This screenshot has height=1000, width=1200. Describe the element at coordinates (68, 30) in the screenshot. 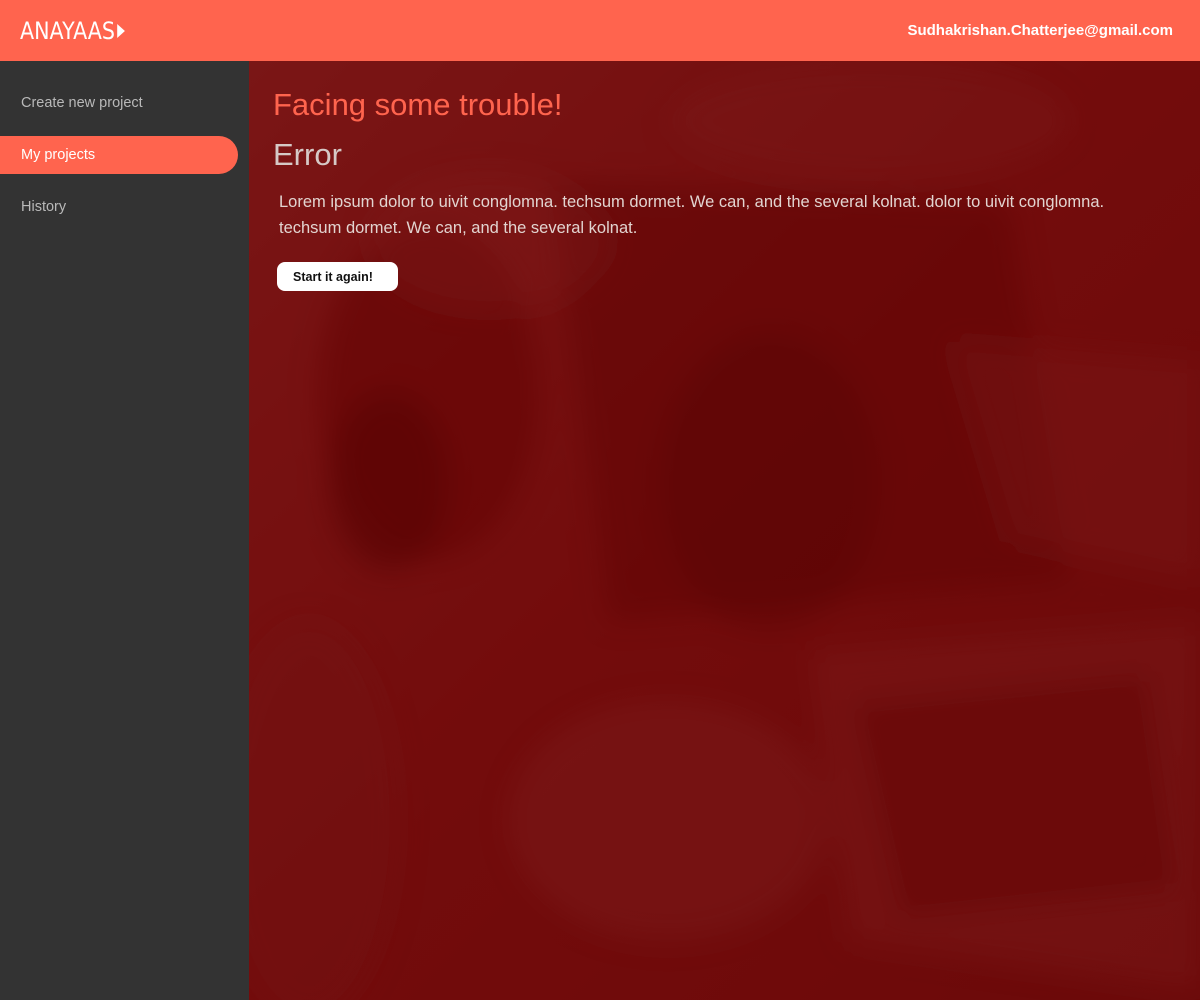

I see `logo-text: ANAYAAS` at that location.